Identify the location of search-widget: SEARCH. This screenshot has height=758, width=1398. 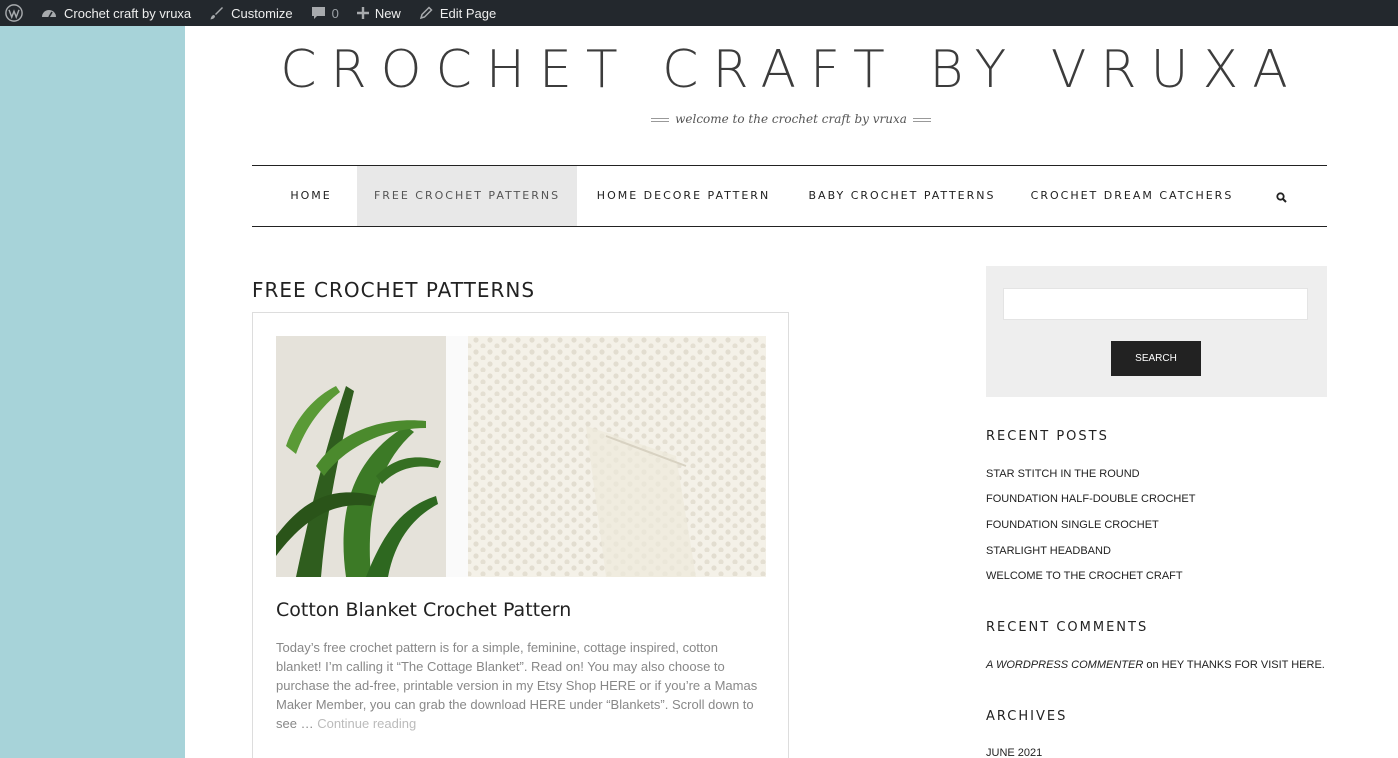
(1156, 331).